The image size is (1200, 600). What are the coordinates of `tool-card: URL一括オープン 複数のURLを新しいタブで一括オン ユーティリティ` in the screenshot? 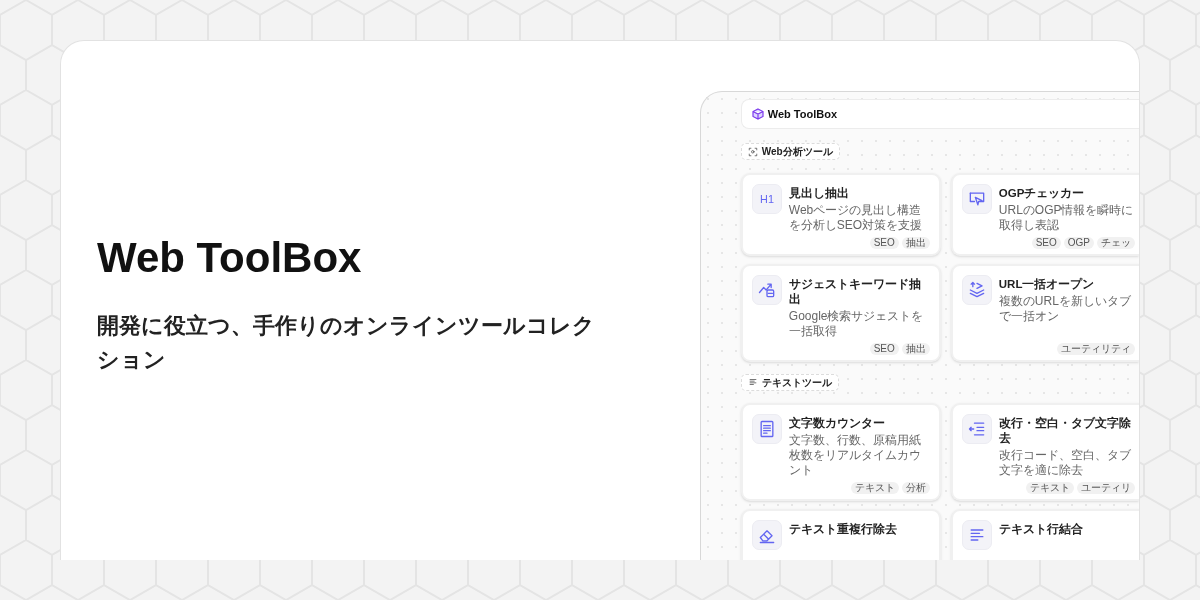 It's located at (1044, 312).